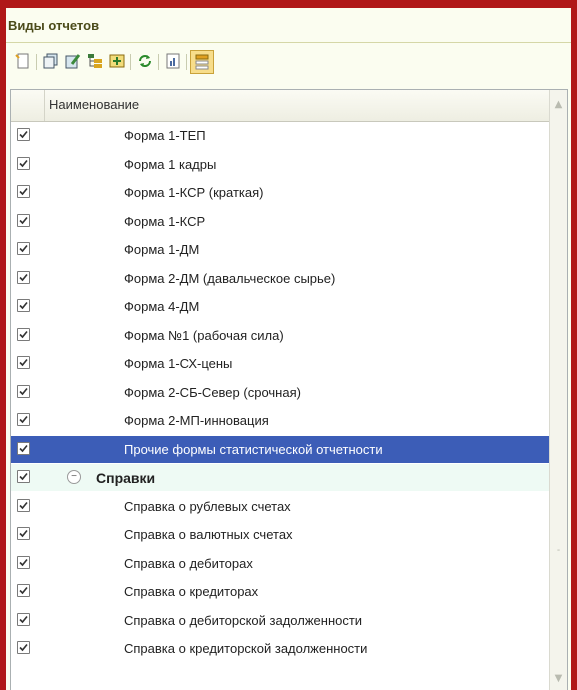  What do you see at coordinates (54, 25) in the screenshot?
I see `panel-title: Виды отчетов` at bounding box center [54, 25].